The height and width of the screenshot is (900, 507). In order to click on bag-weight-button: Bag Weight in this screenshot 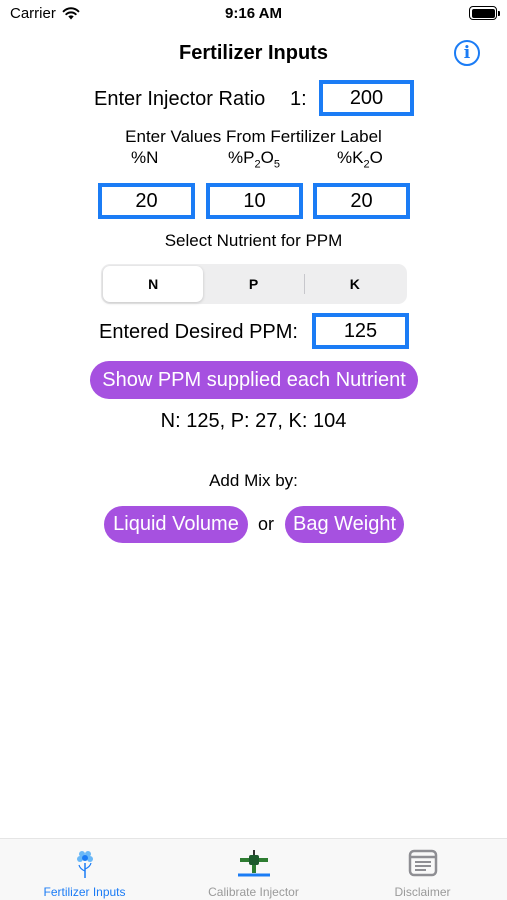, I will do `click(344, 524)`.